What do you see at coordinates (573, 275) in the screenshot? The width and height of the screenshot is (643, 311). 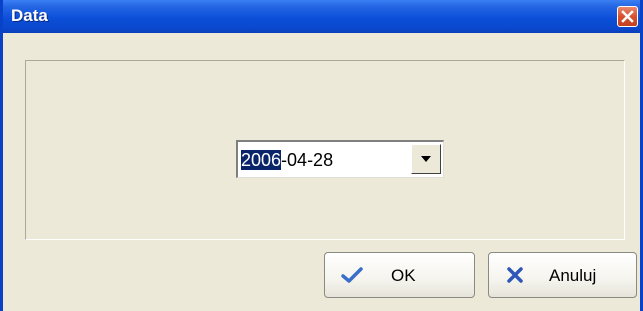 I see `cancel-button-label: Anuluj` at bounding box center [573, 275].